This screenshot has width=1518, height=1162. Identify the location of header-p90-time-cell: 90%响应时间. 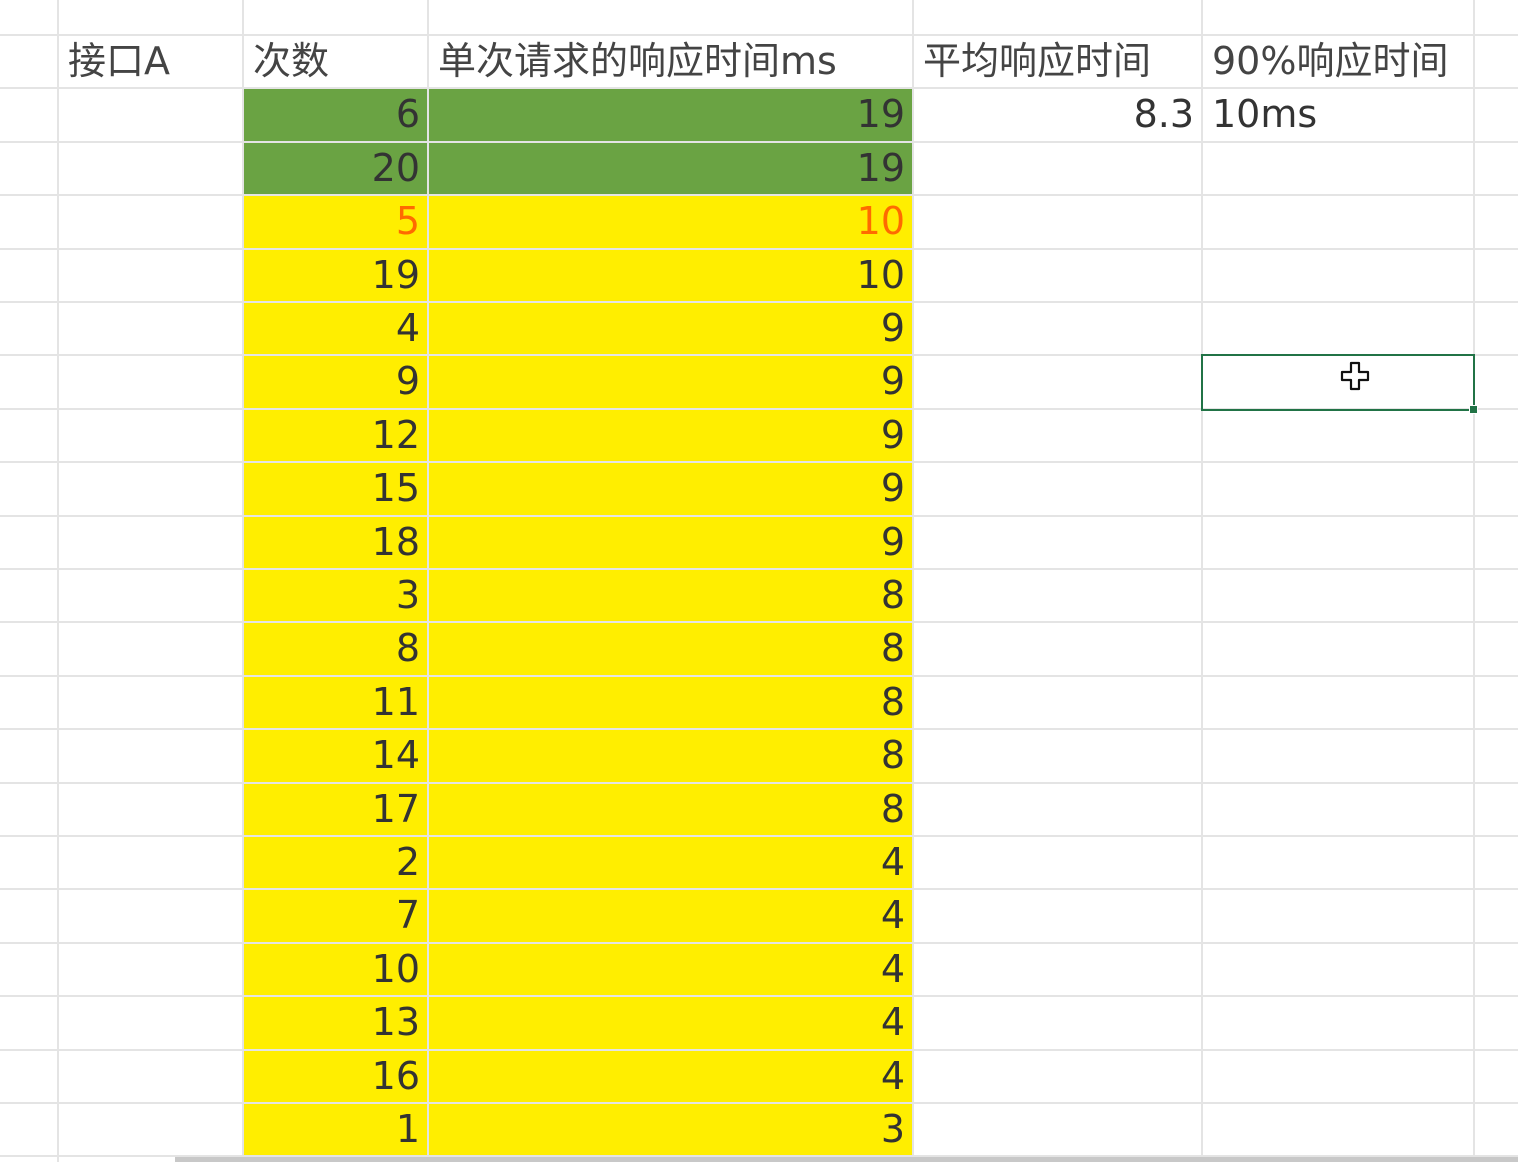
(1338, 61).